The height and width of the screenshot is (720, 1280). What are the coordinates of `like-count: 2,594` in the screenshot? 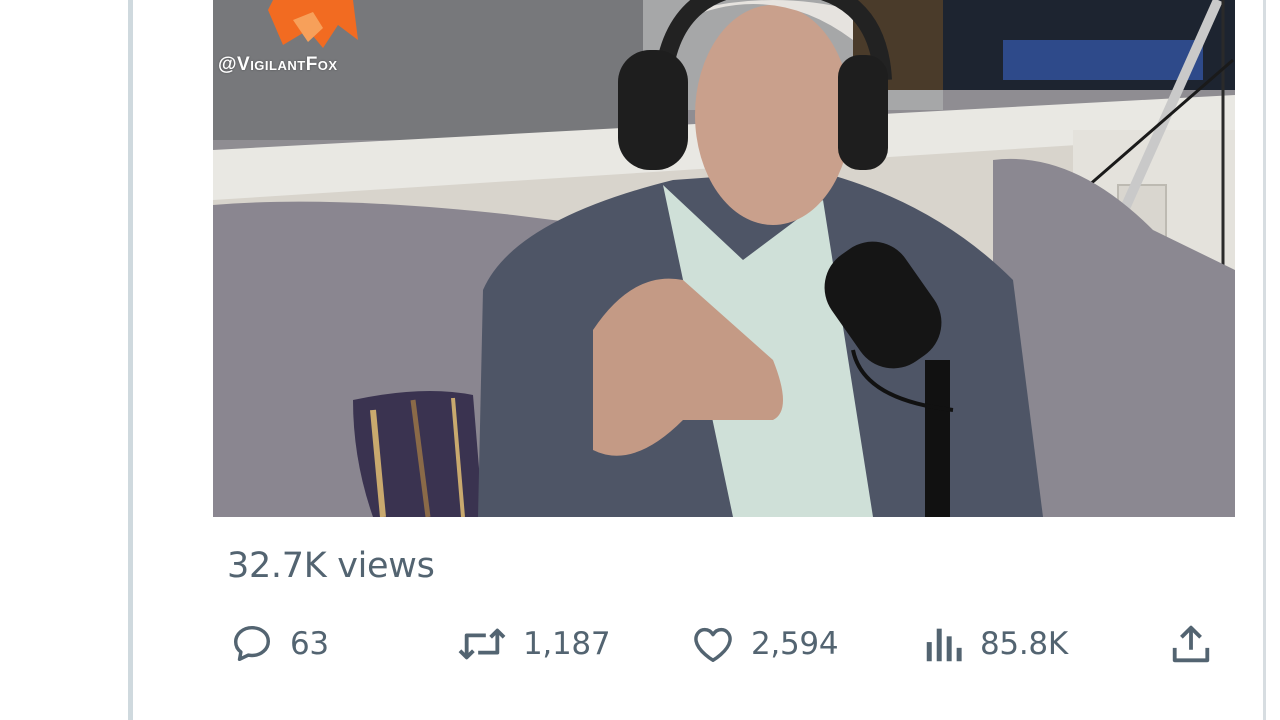 It's located at (795, 644).